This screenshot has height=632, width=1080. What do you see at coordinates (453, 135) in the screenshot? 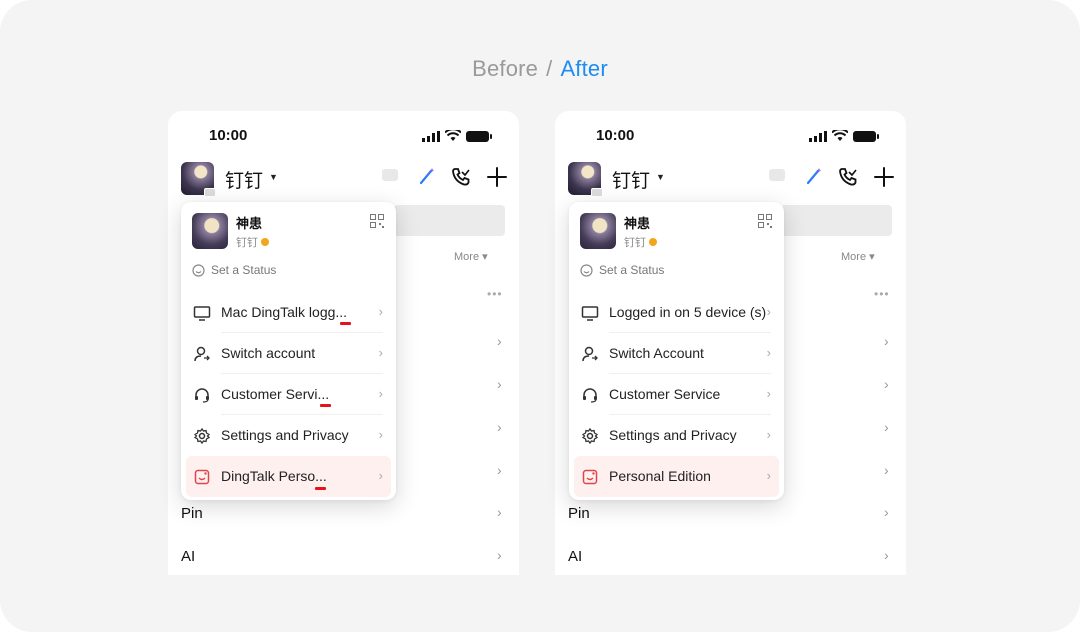
I see `wifi-icon` at bounding box center [453, 135].